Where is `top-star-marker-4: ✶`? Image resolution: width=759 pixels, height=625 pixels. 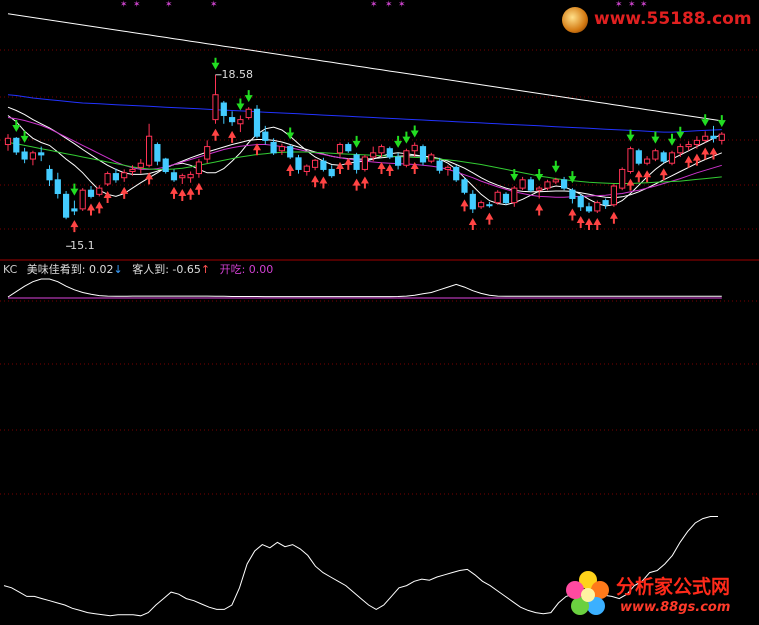 top-star-marker-4: ✶ is located at coordinates (374, 5).